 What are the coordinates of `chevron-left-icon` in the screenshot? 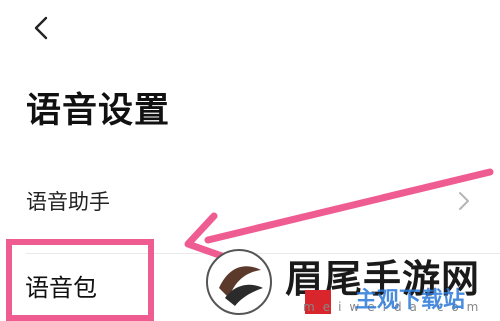 It's located at (41, 28).